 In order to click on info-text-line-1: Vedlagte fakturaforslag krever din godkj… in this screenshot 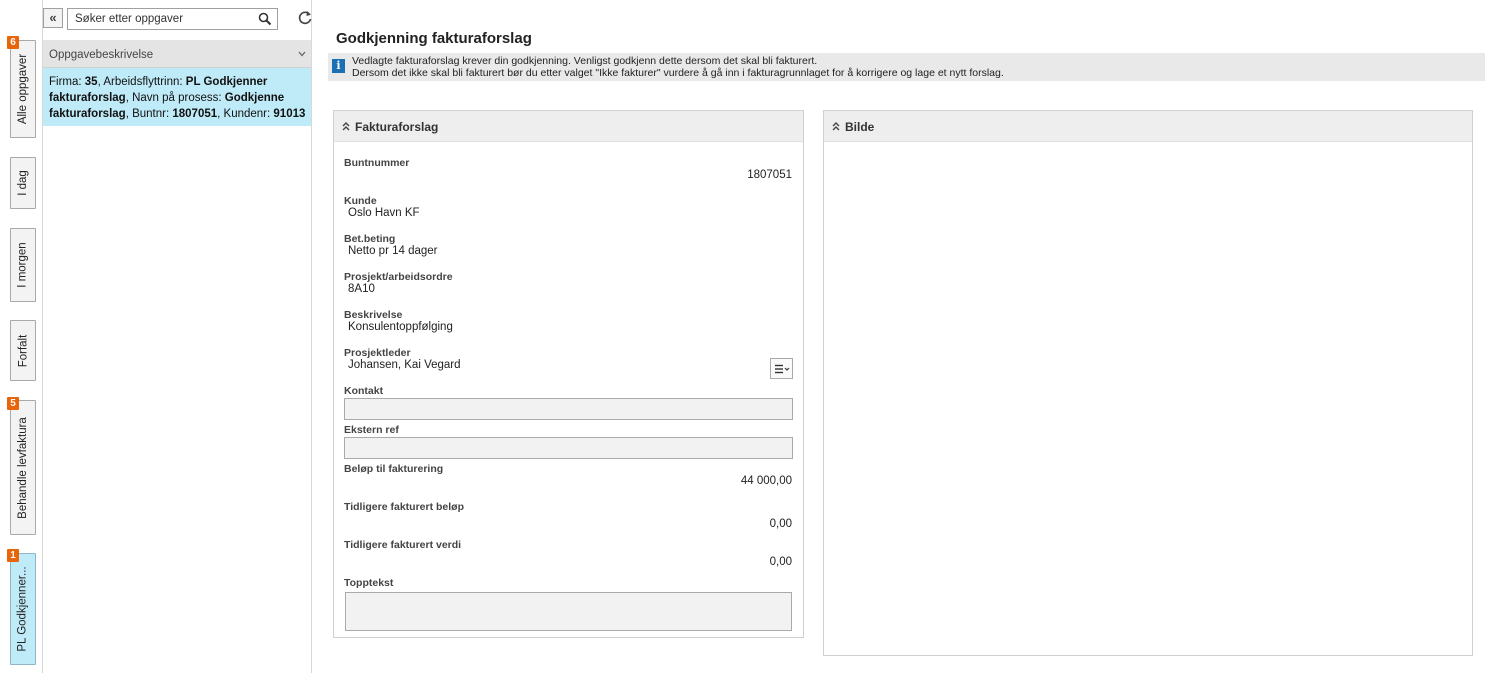, I will do `click(585, 61)`.